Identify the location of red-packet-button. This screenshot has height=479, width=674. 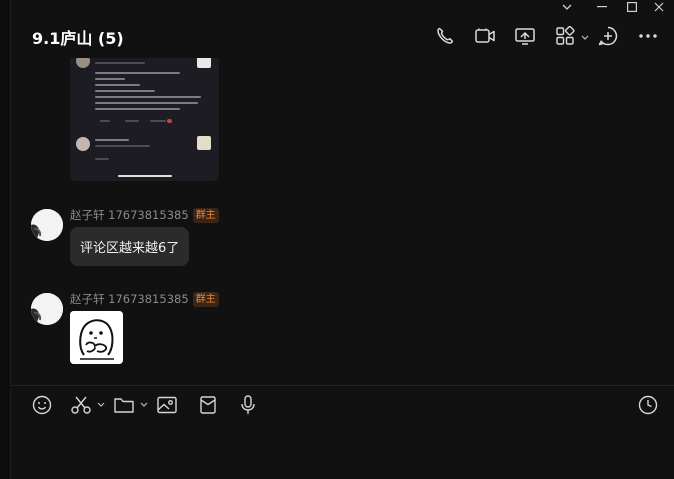
(208, 405).